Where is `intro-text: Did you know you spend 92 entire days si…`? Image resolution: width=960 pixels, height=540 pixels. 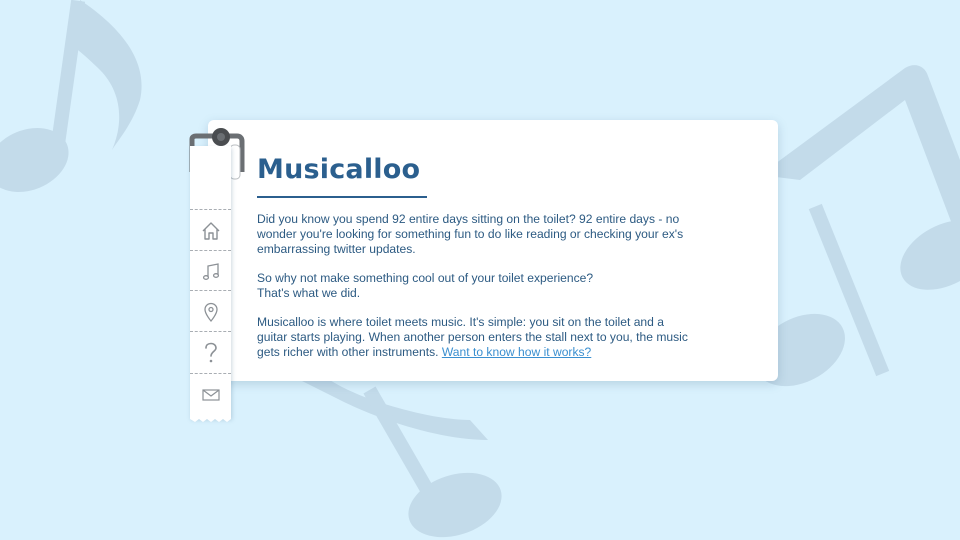
intro-text: Did you know you spend 92 entire days si… is located at coordinates (482, 293).